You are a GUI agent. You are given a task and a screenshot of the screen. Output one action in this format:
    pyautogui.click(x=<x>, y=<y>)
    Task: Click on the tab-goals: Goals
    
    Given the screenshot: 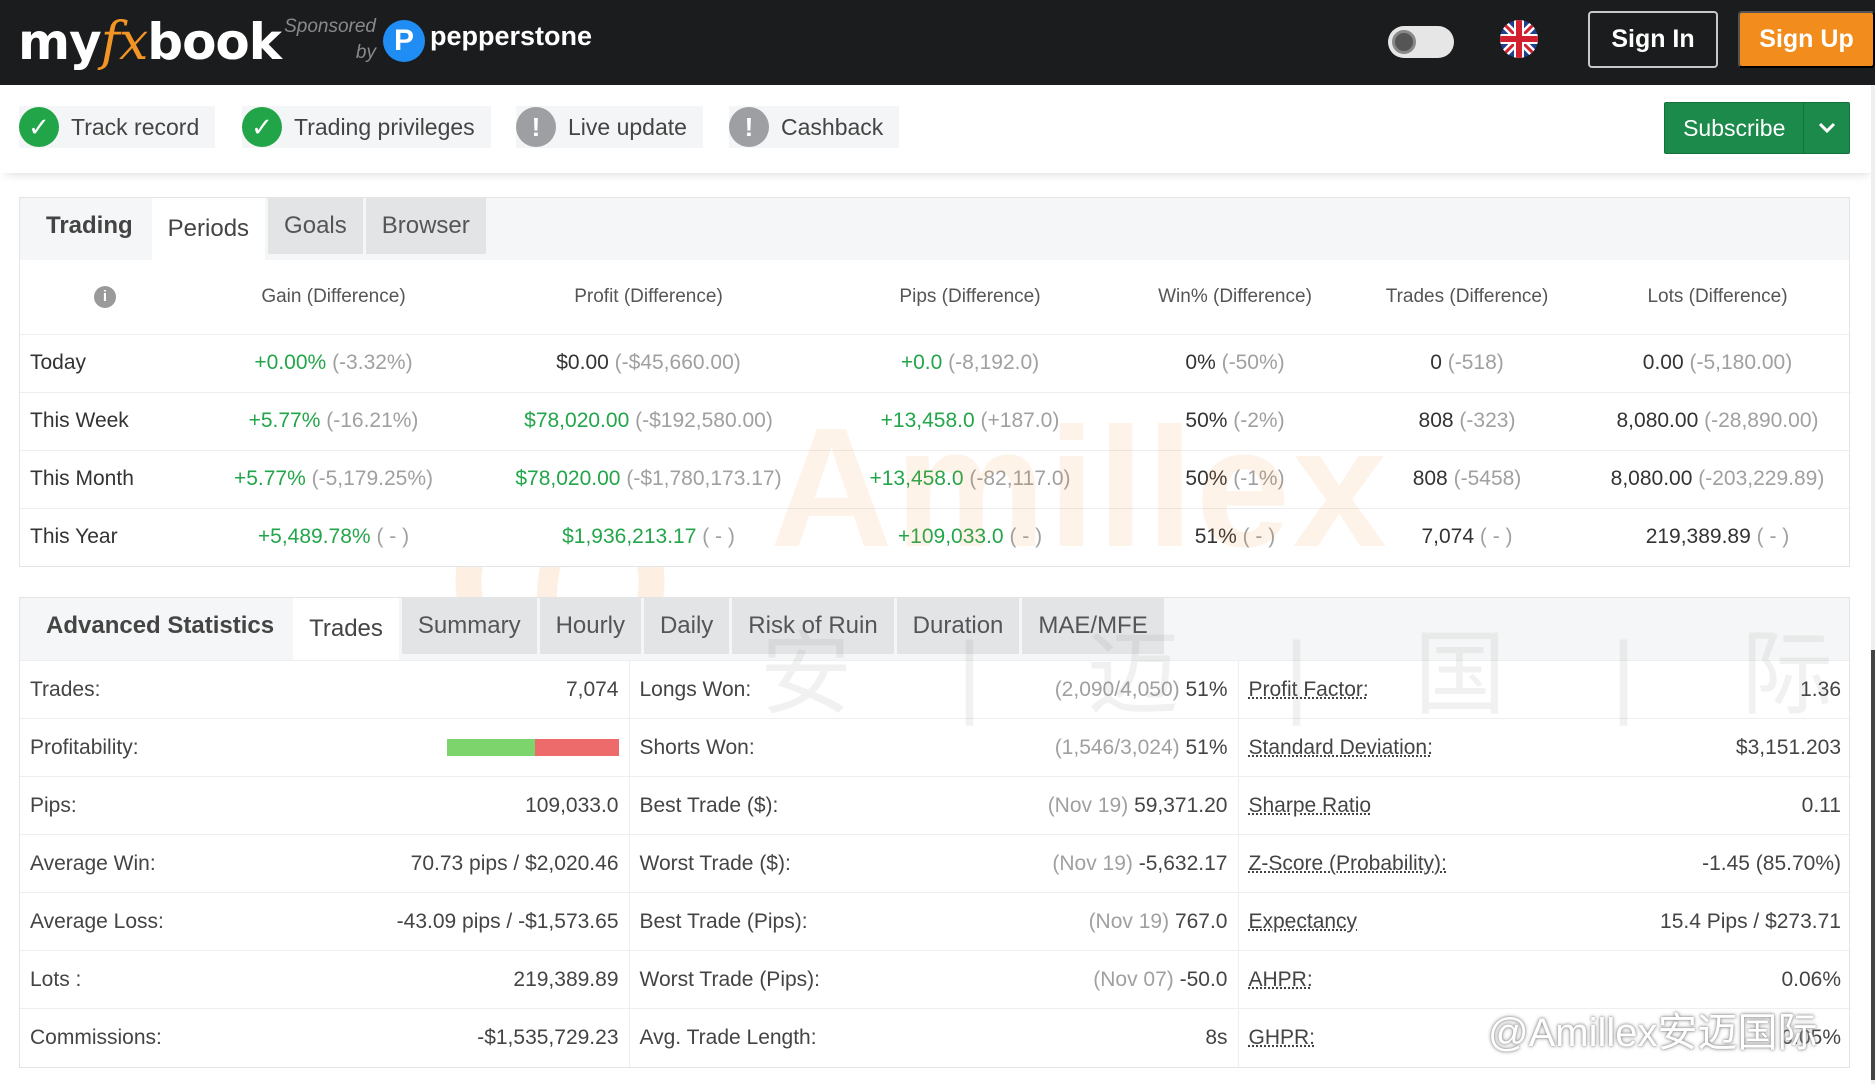 What is the action you would take?
    pyautogui.click(x=315, y=226)
    